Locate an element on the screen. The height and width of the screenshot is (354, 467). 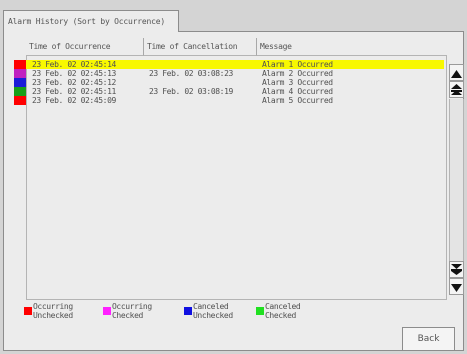
column-message-label: Message is located at coordinates (276, 46).